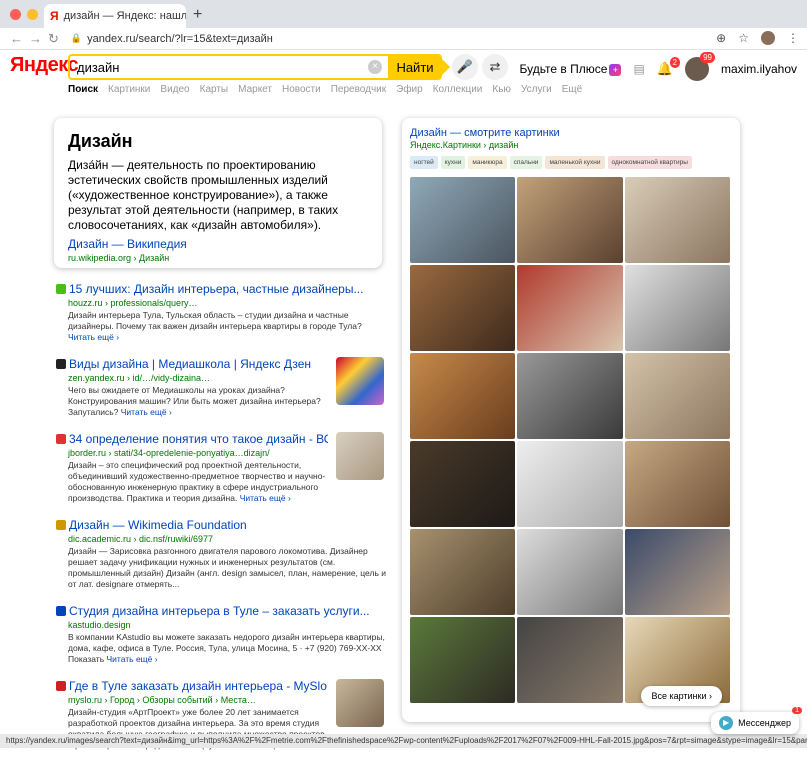  Describe the element at coordinates (453, 162) in the screenshot. I see `chip-kitchen: кухни` at that location.